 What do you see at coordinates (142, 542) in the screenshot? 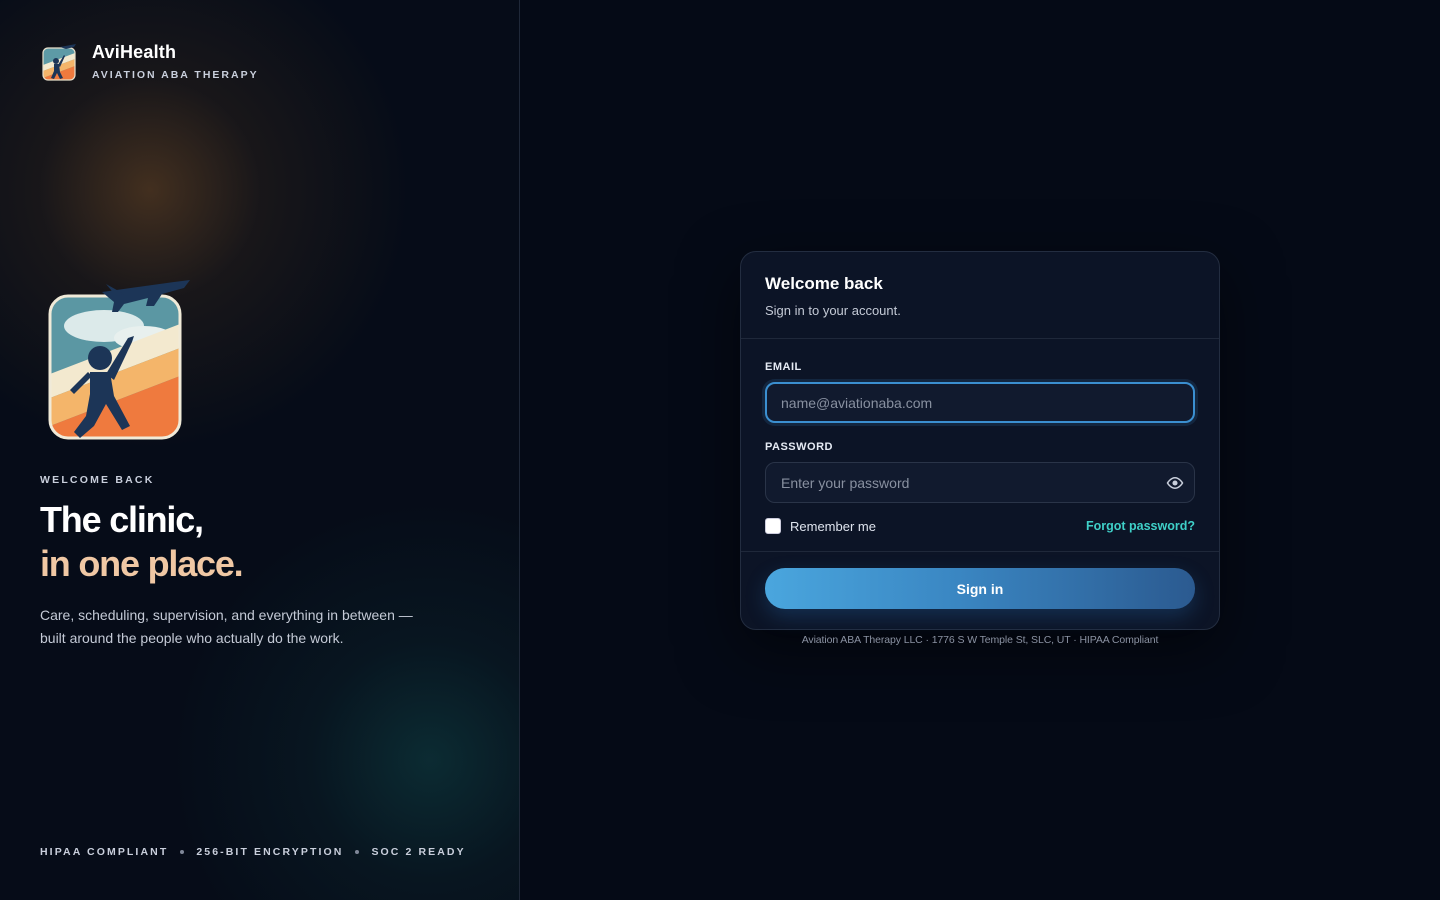
I see `hero-headline: The clinic, in one place.` at bounding box center [142, 542].